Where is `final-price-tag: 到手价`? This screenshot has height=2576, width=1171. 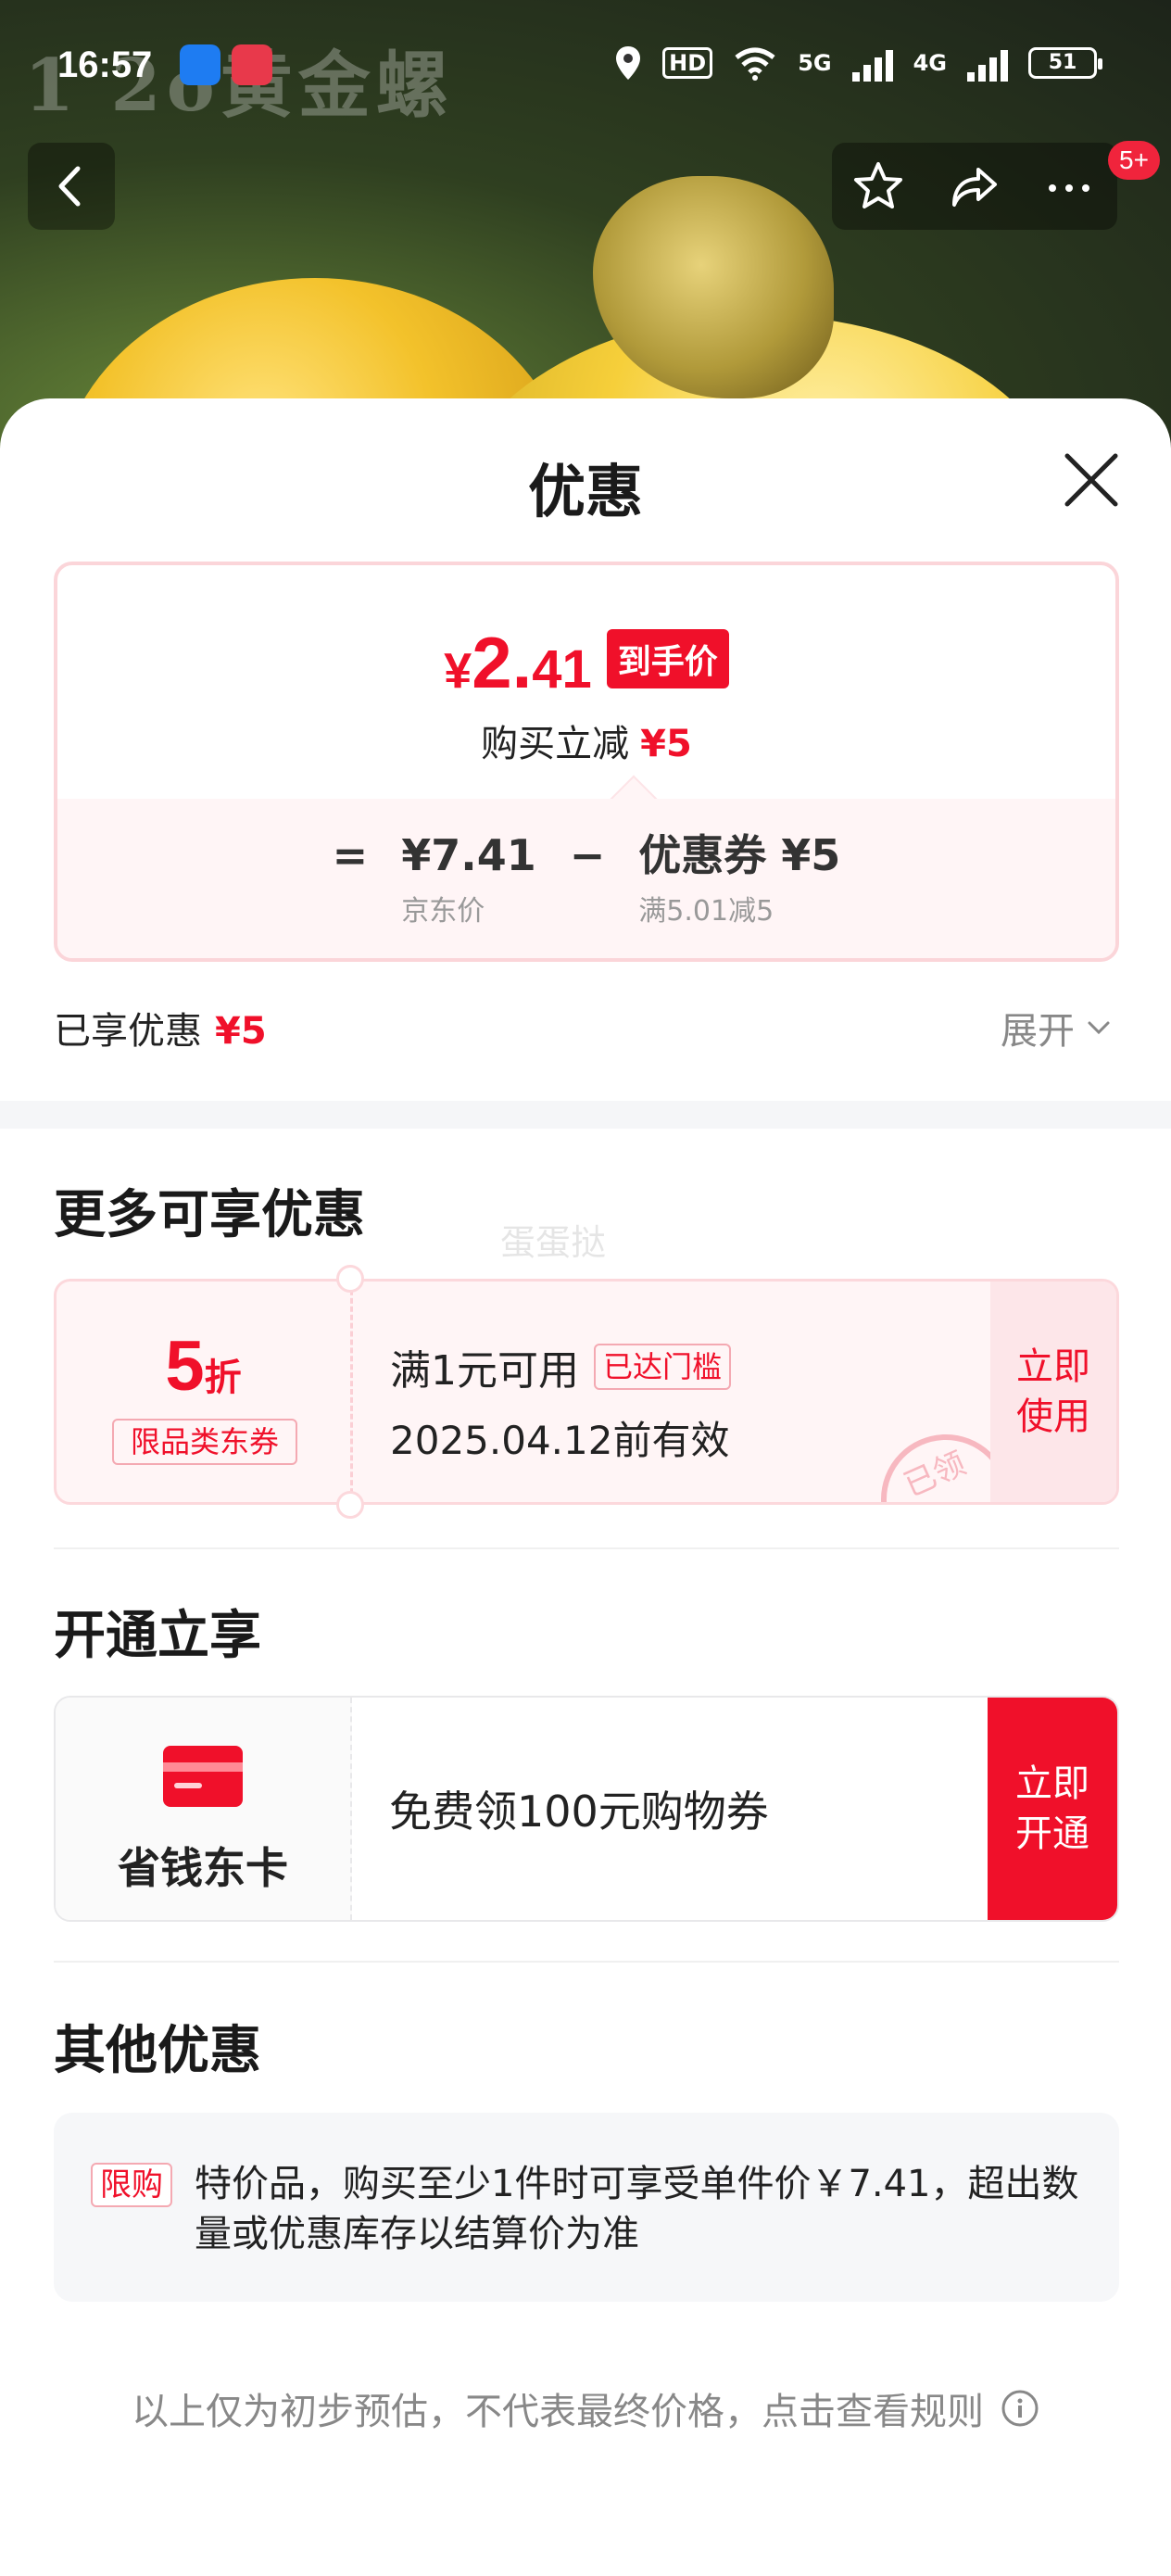 final-price-tag: 到手价 is located at coordinates (668, 658).